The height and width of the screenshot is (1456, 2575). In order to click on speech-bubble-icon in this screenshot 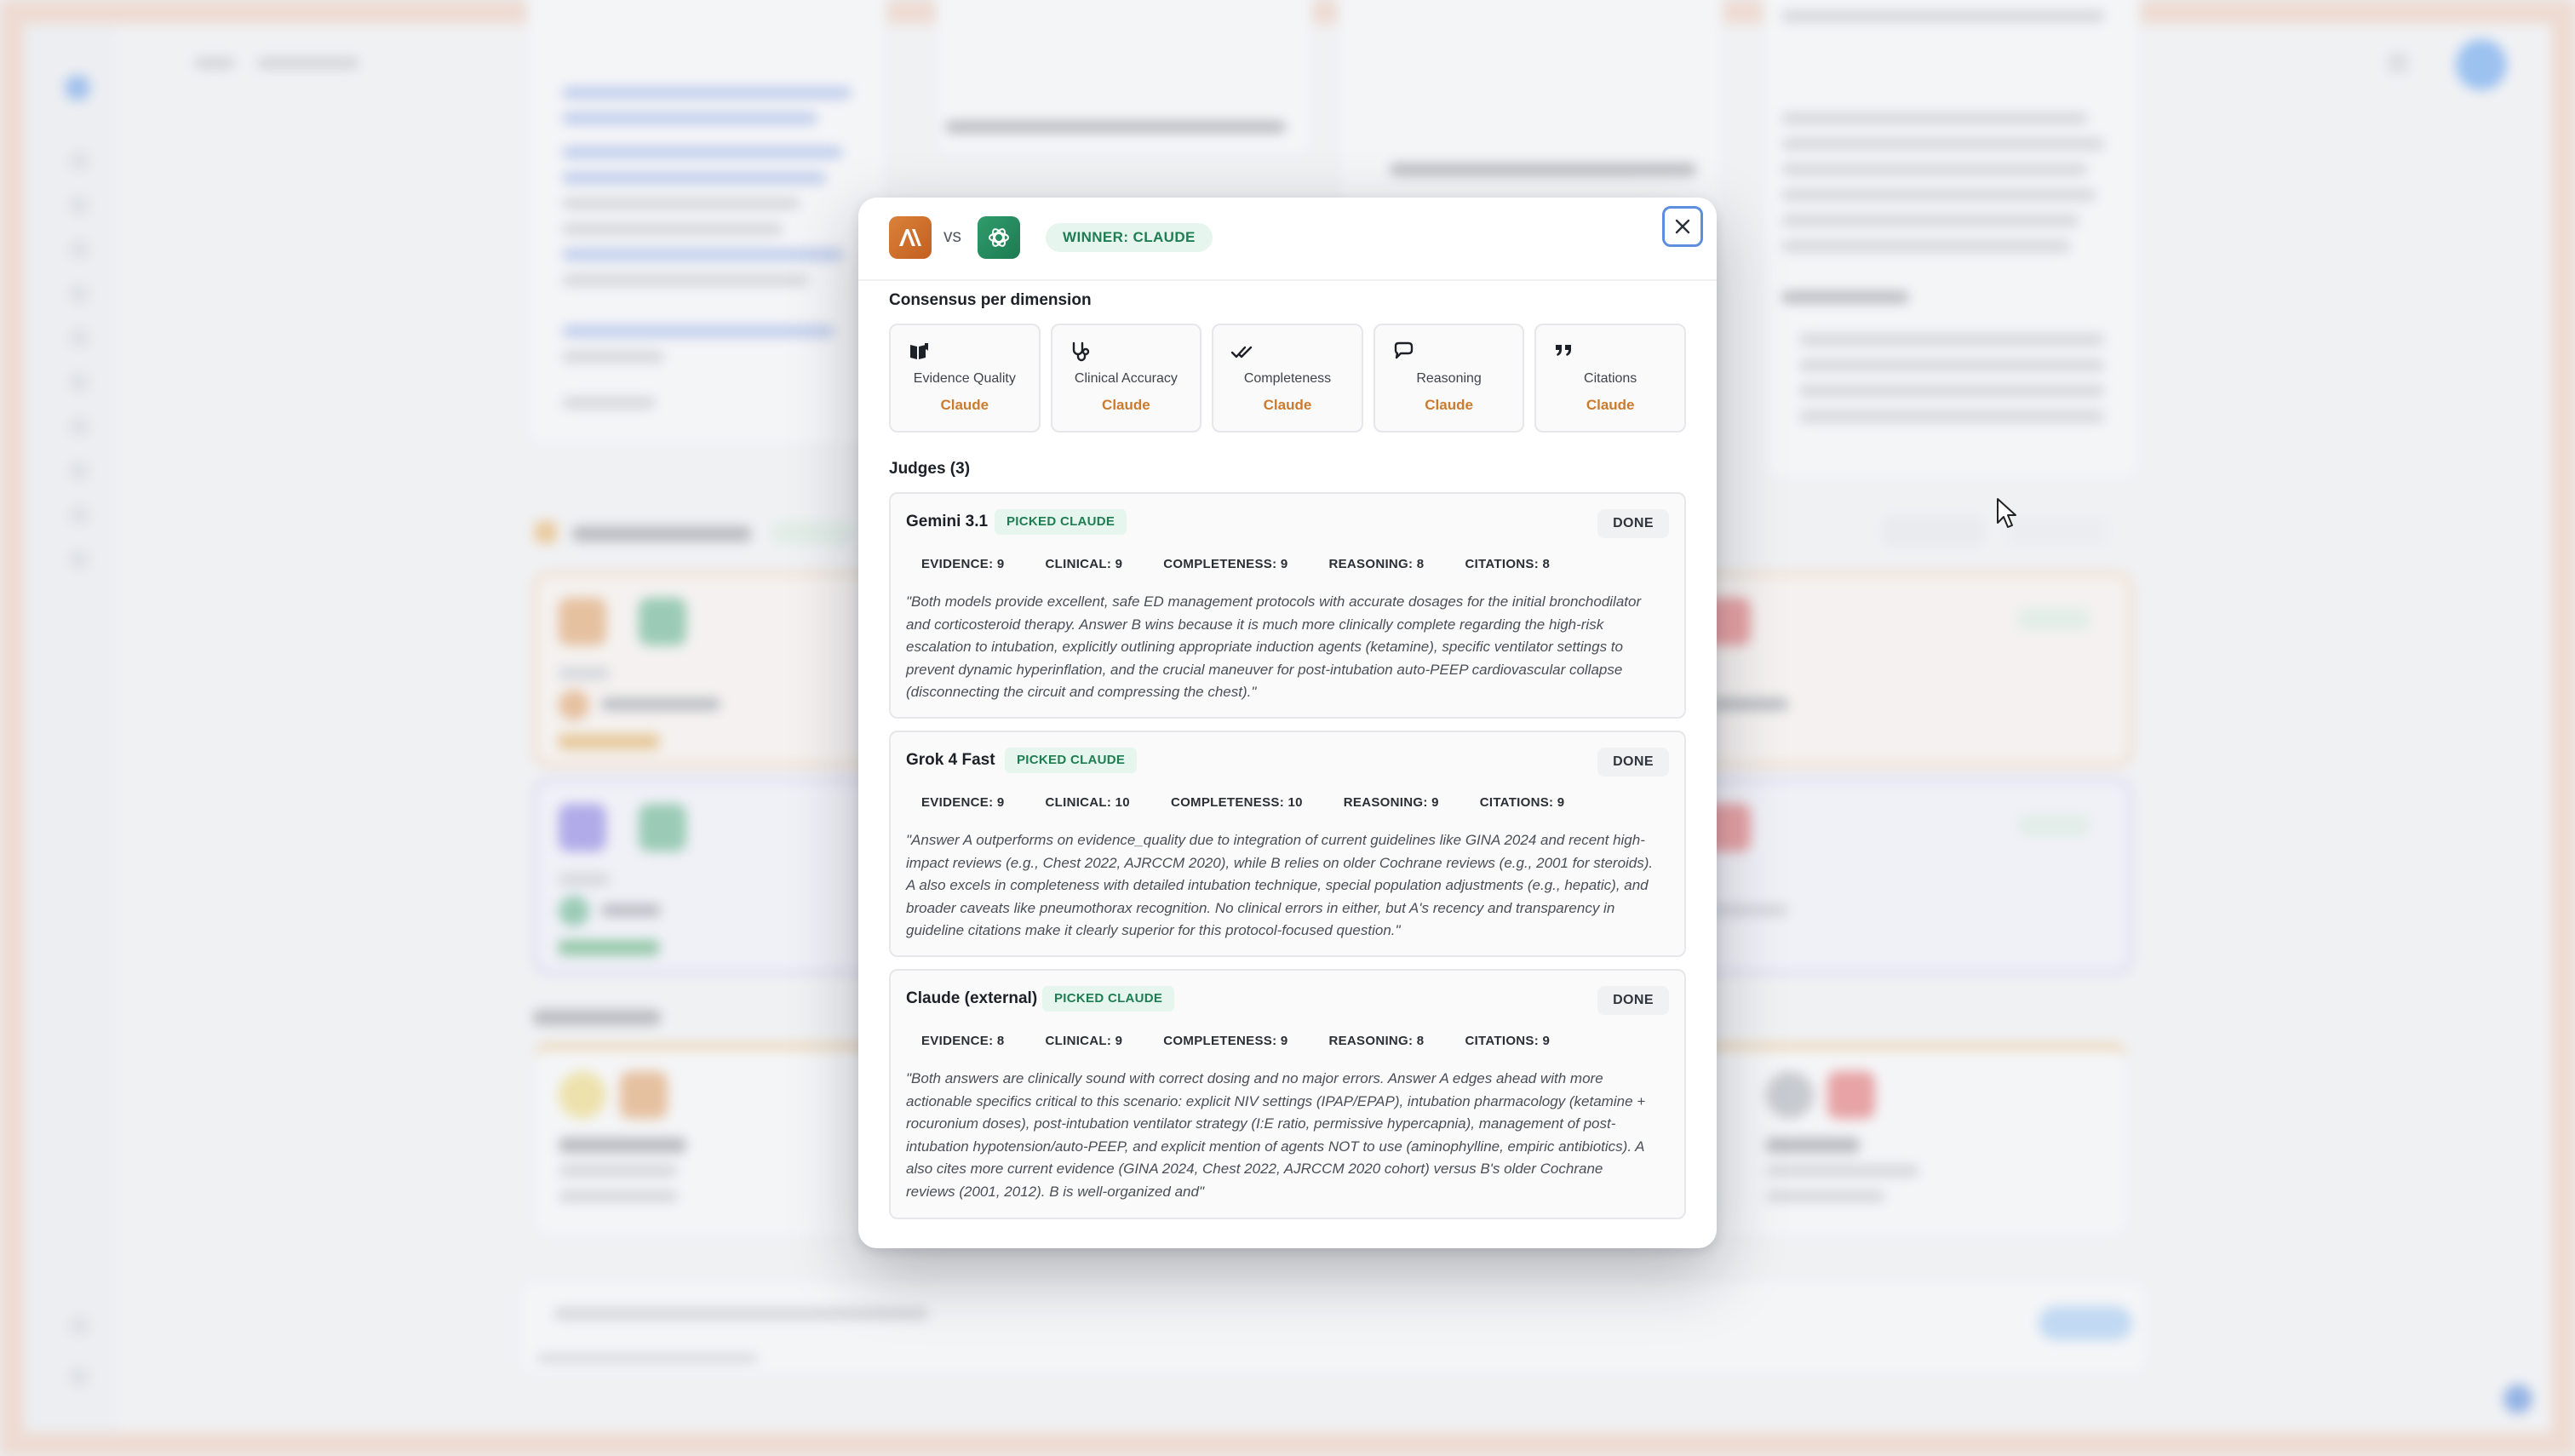, I will do `click(1403, 350)`.